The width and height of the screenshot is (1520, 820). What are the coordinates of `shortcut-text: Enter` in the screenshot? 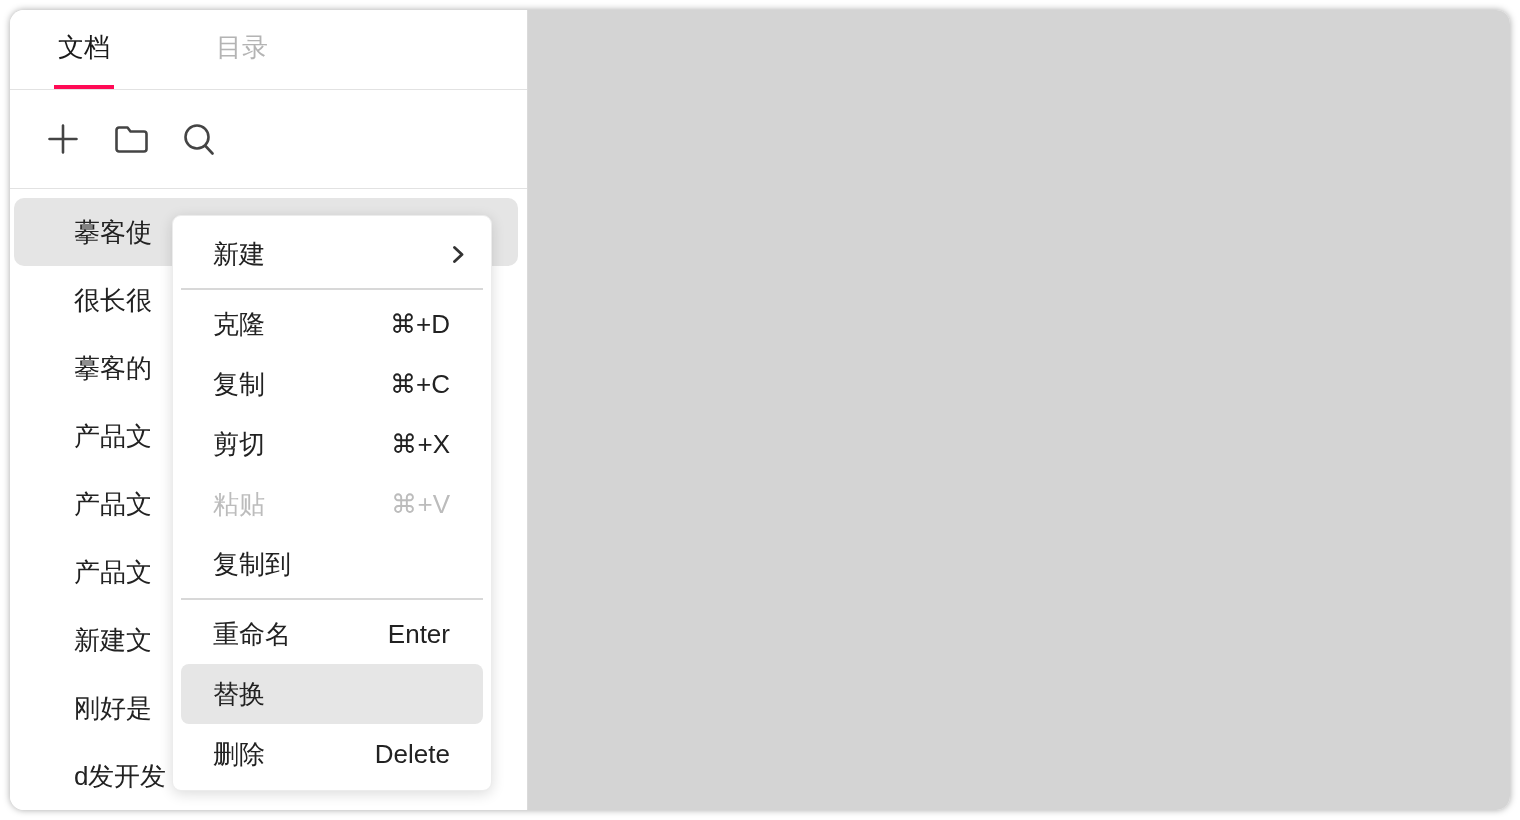 It's located at (418, 634).